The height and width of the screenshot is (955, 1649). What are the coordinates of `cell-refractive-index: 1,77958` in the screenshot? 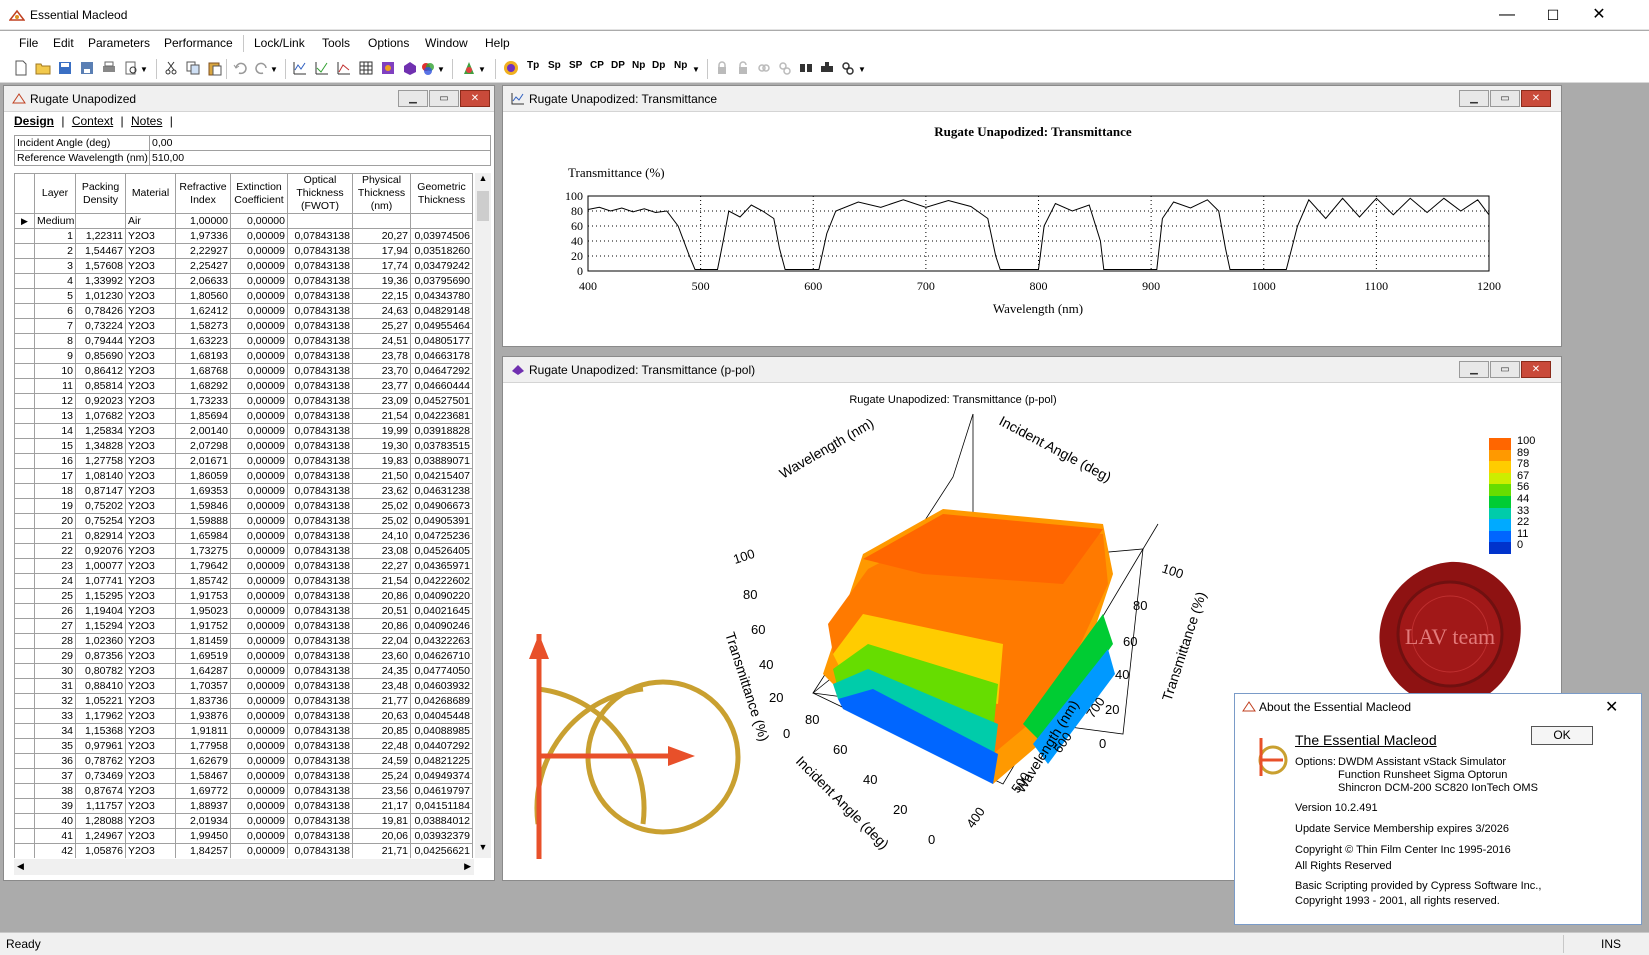 It's located at (203, 746).